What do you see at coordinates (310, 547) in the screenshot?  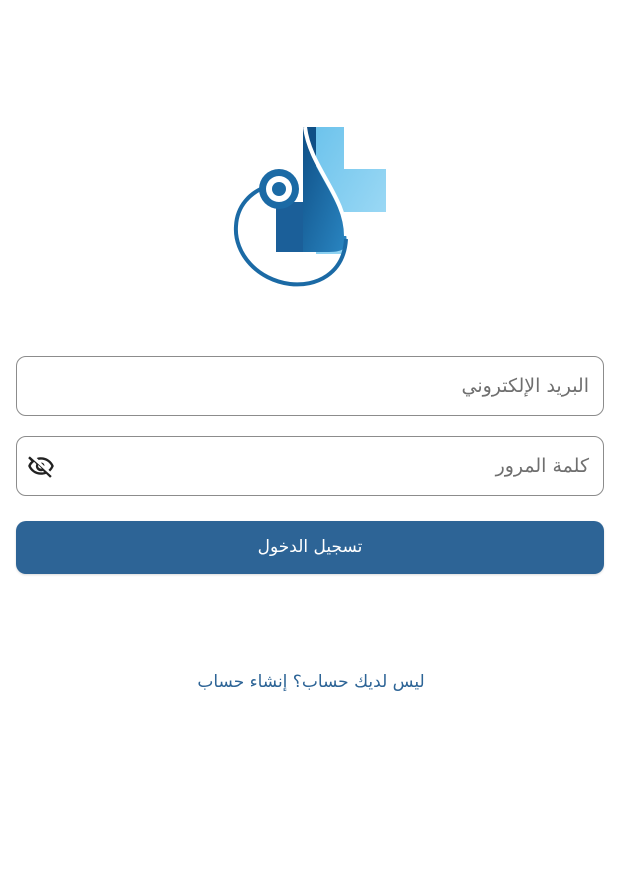 I see `login-button: تسجيل الدخول` at bounding box center [310, 547].